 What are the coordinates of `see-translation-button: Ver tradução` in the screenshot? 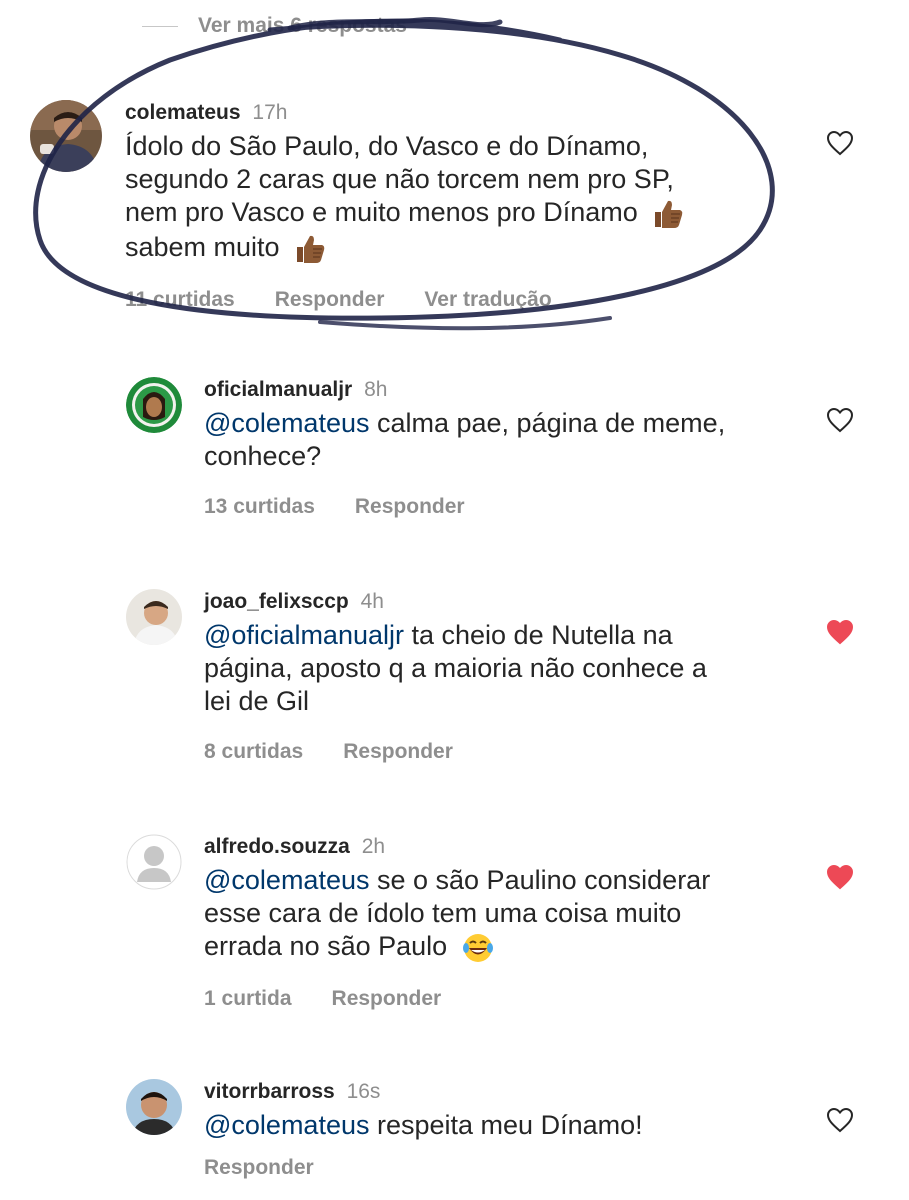 It's located at (487, 300).